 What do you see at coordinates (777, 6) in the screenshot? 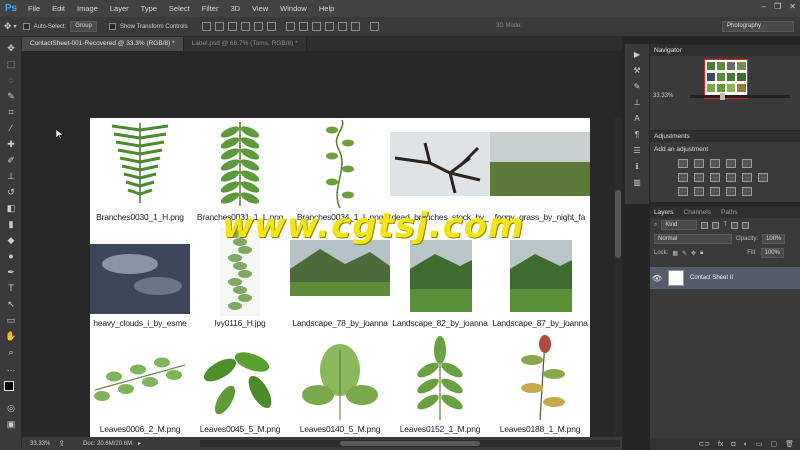
I see `maximize-button: ❐` at bounding box center [777, 6].